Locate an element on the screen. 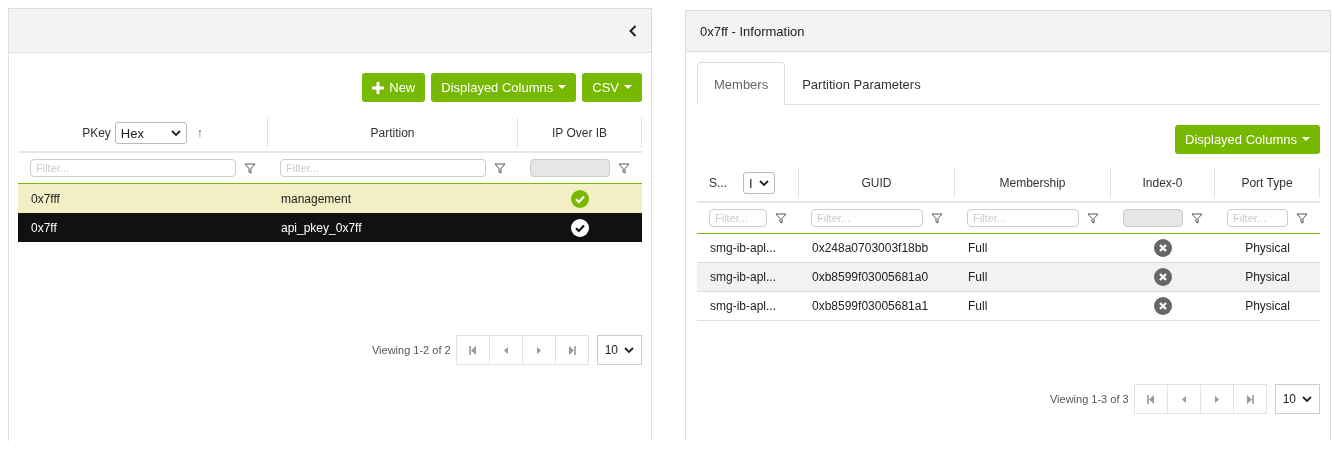 This screenshot has height=449, width=1332. column-header: Partition is located at coordinates (392, 133).